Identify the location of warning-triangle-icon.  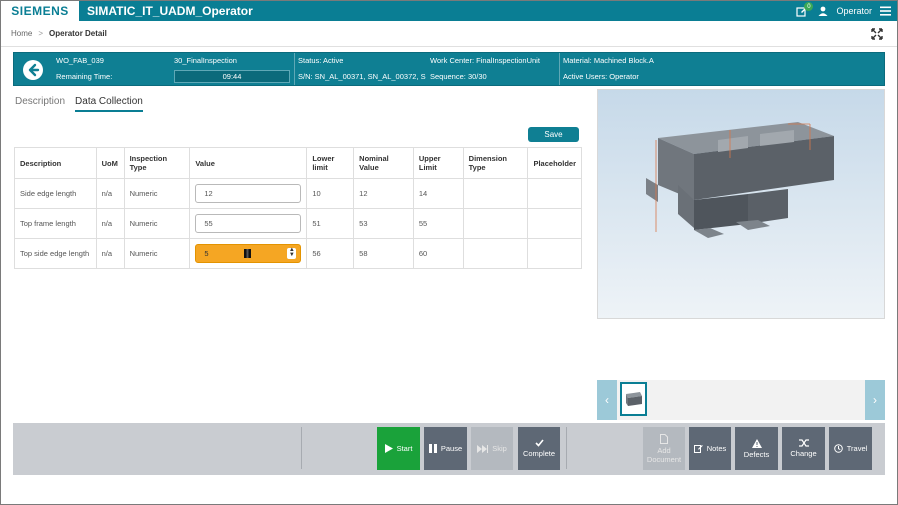
(756, 443).